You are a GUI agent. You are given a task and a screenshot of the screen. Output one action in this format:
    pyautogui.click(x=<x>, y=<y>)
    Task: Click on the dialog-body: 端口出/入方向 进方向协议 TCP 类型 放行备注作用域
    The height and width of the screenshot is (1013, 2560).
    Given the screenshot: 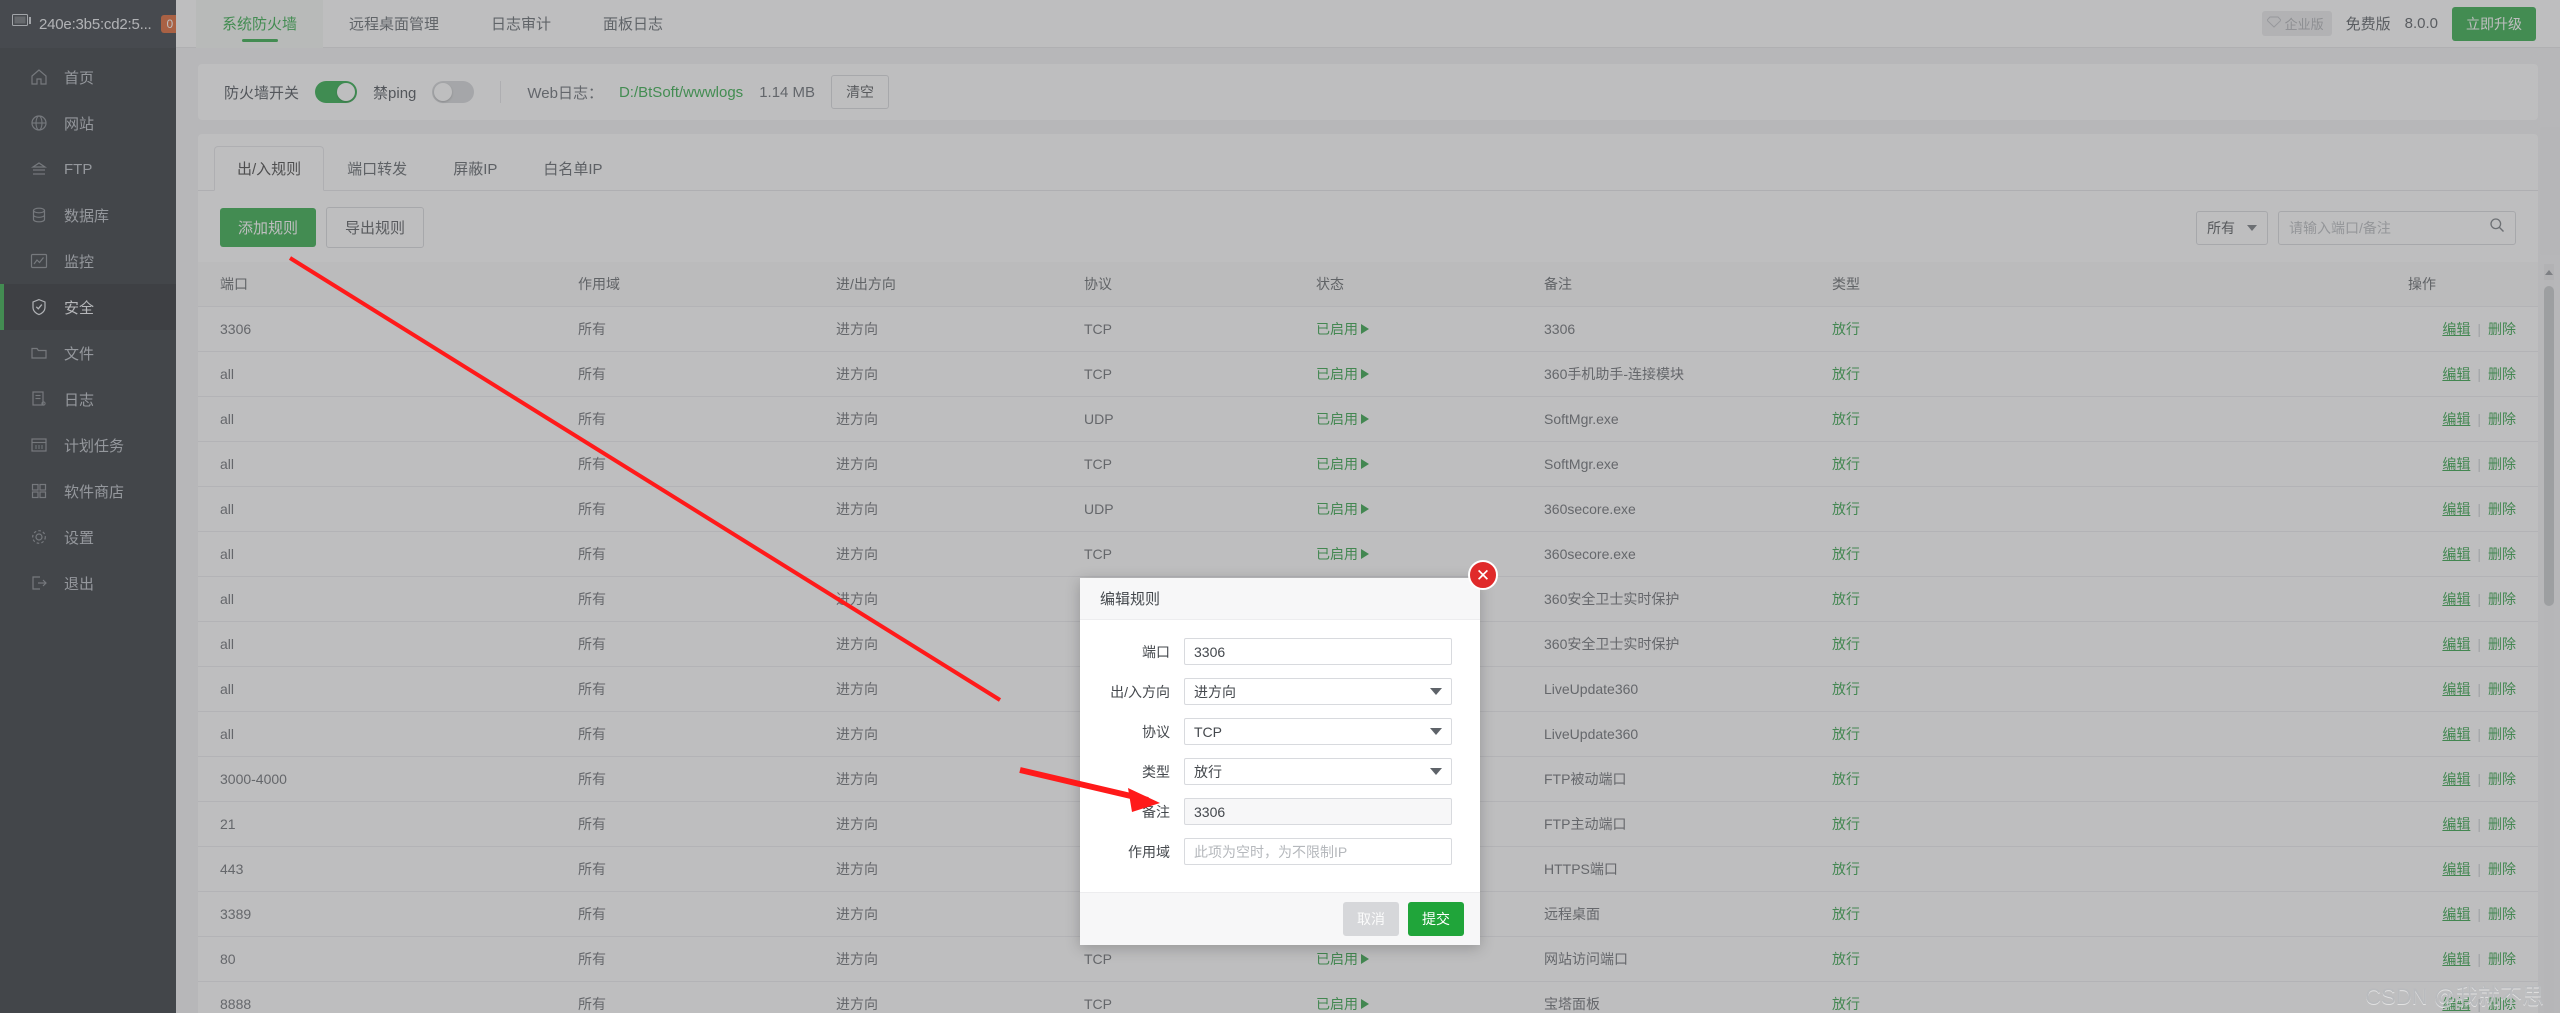 What is the action you would take?
    pyautogui.click(x=1280, y=756)
    